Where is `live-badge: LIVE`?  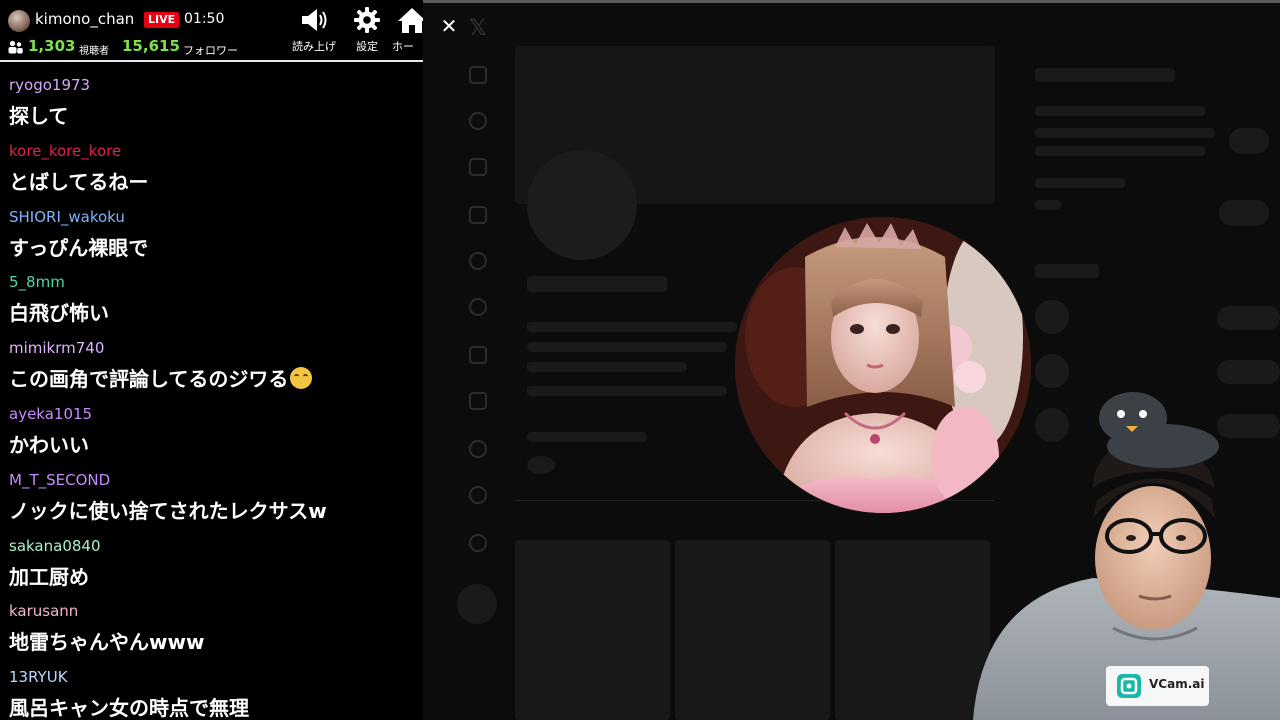
live-badge: LIVE is located at coordinates (162, 20).